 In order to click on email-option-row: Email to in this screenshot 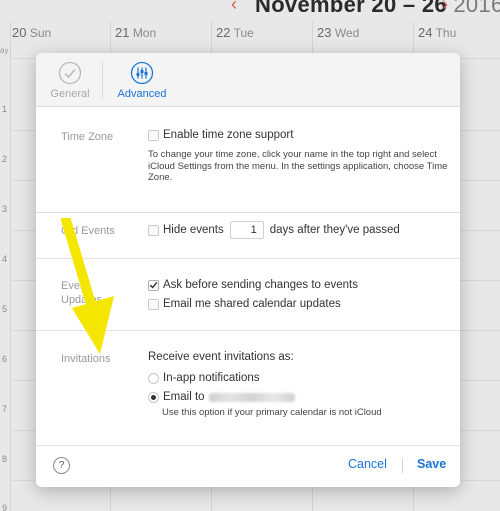, I will do `click(221, 397)`.